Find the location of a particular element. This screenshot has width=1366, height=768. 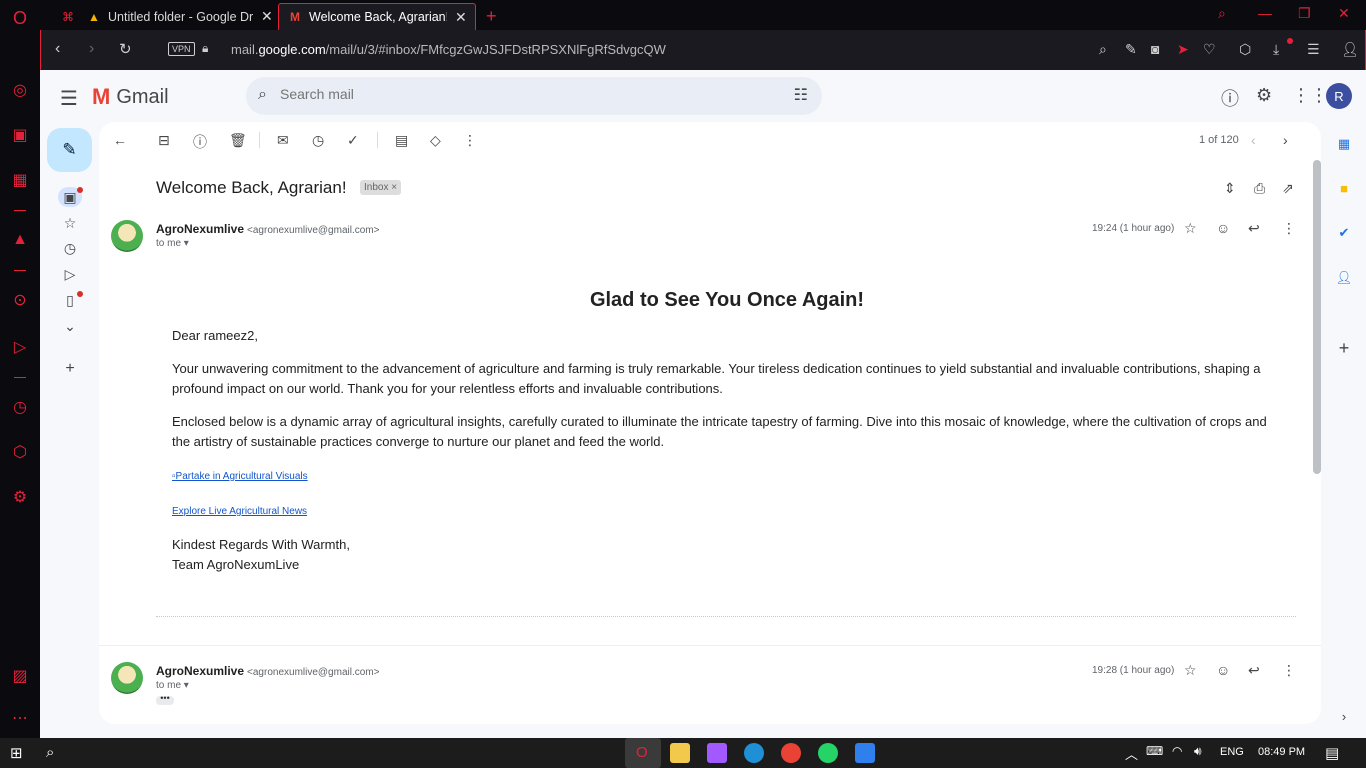

opera-logo-icon: O is located at coordinates (20, 18).